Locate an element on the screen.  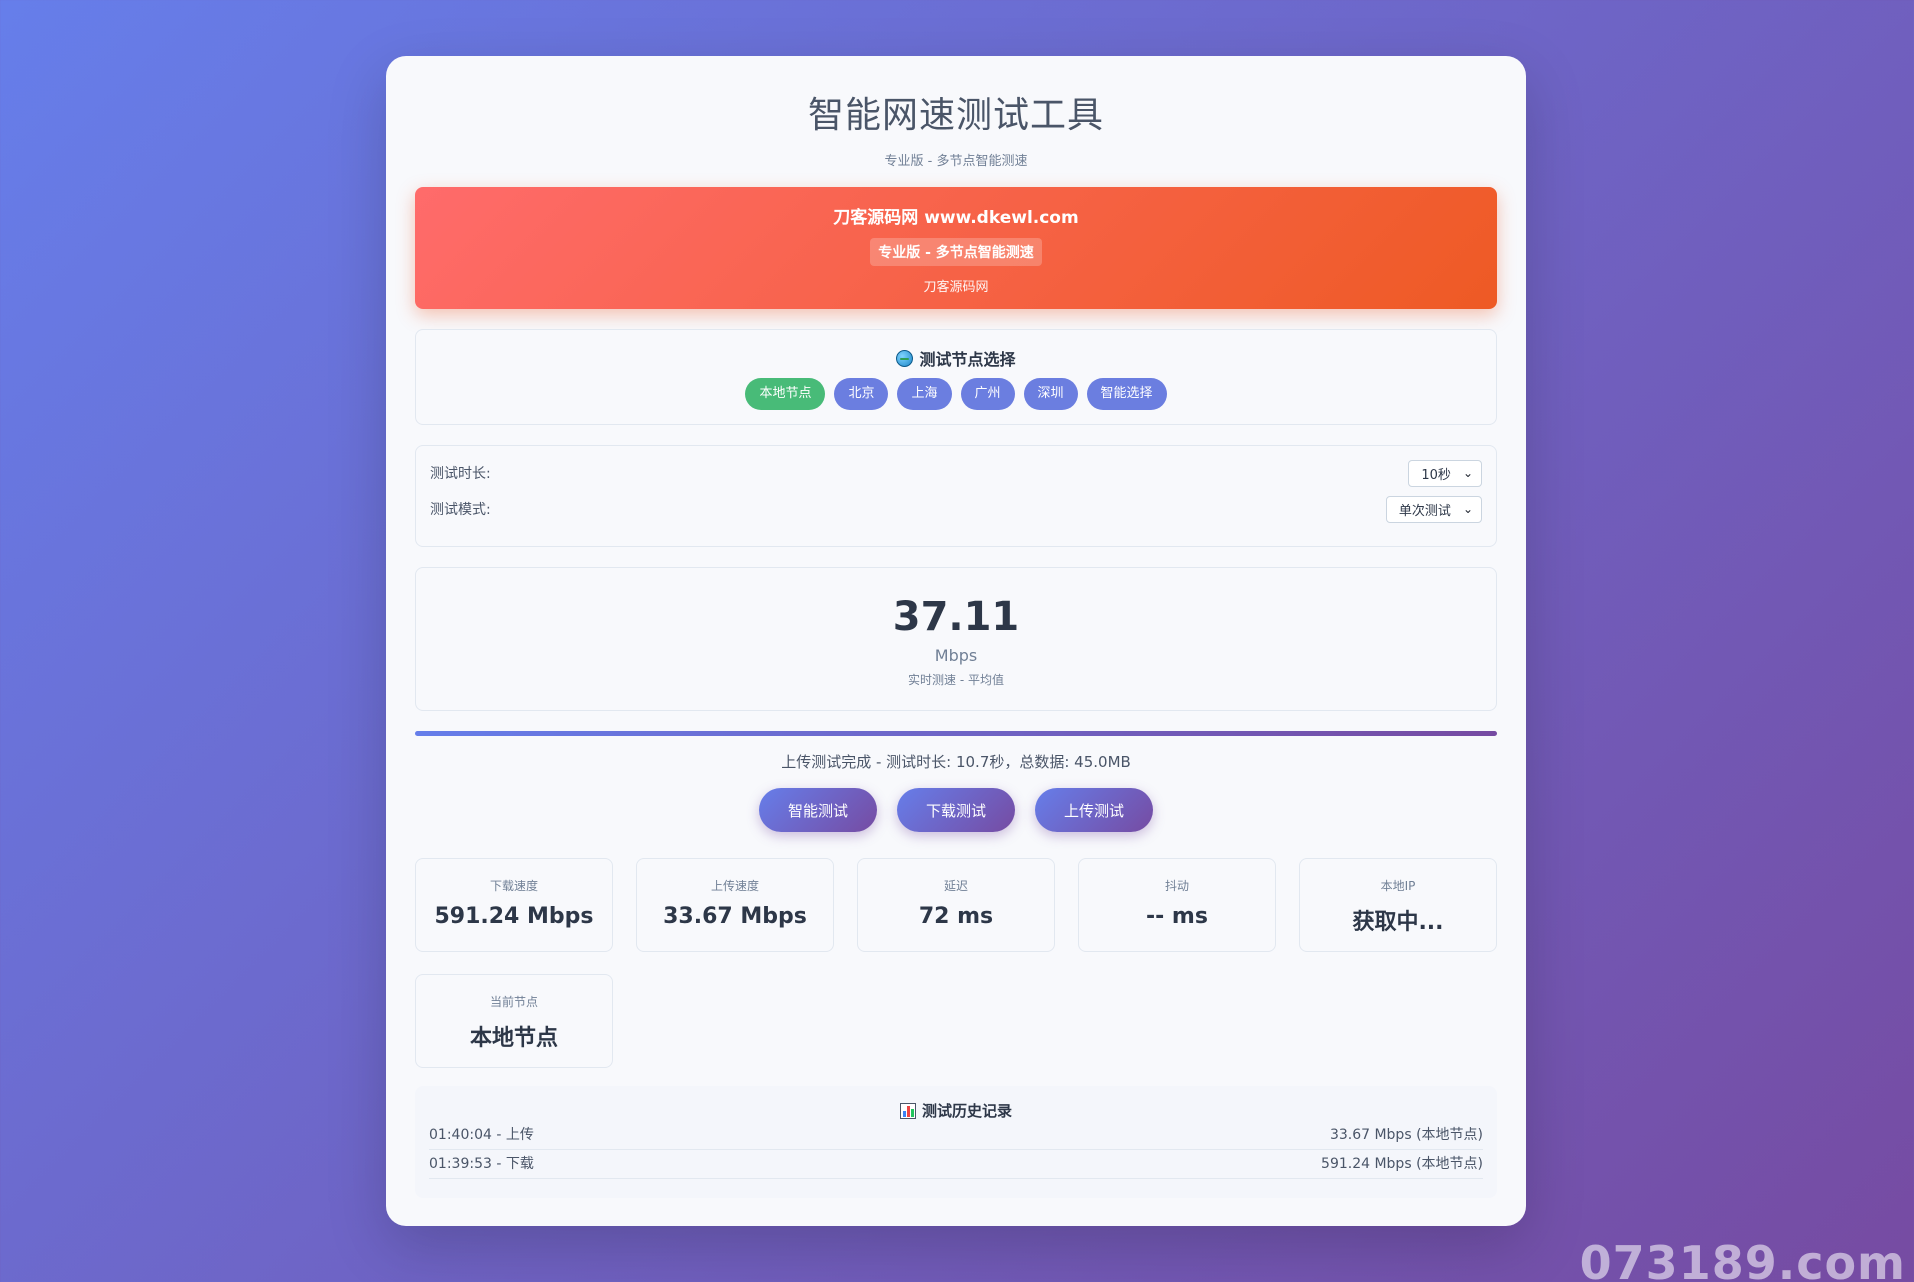
node-selector-title: 测试节点选择 is located at coordinates (967, 359).